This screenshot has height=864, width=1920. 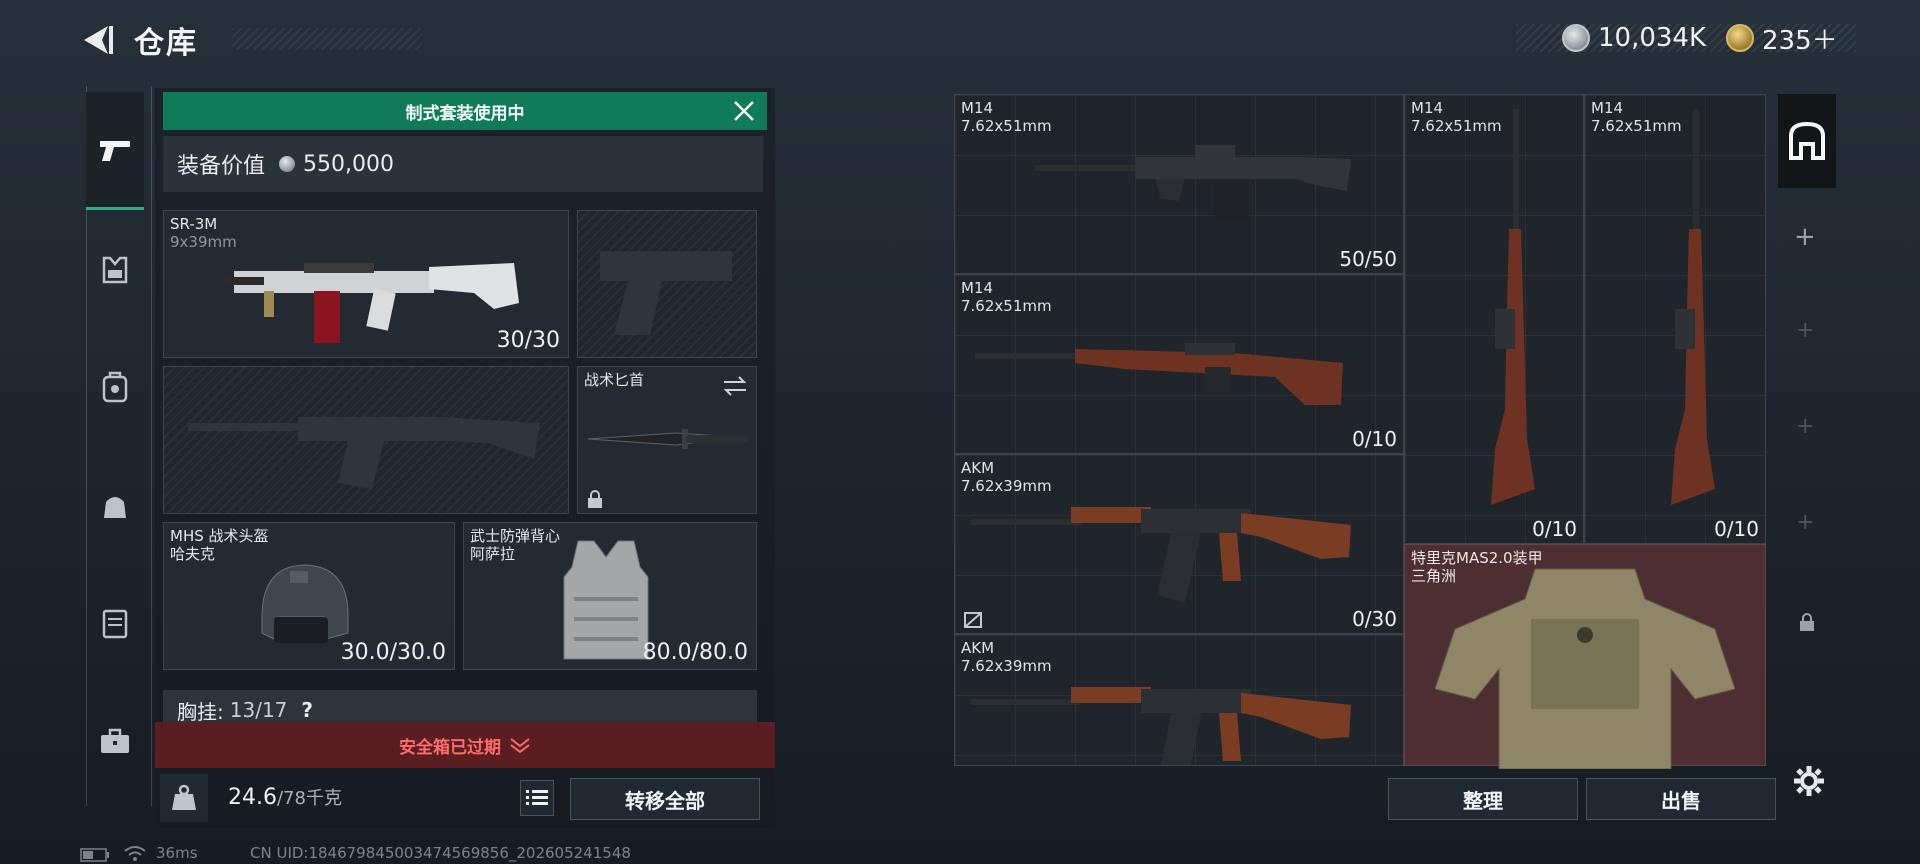 What do you see at coordinates (177, 853) in the screenshot?
I see `ping-readout: 36ms` at bounding box center [177, 853].